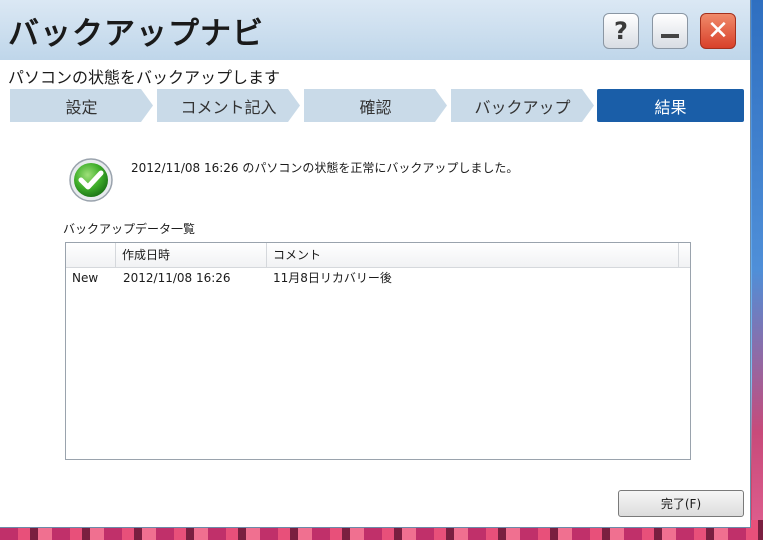  I want to click on row-tag: New, so click(85, 278).